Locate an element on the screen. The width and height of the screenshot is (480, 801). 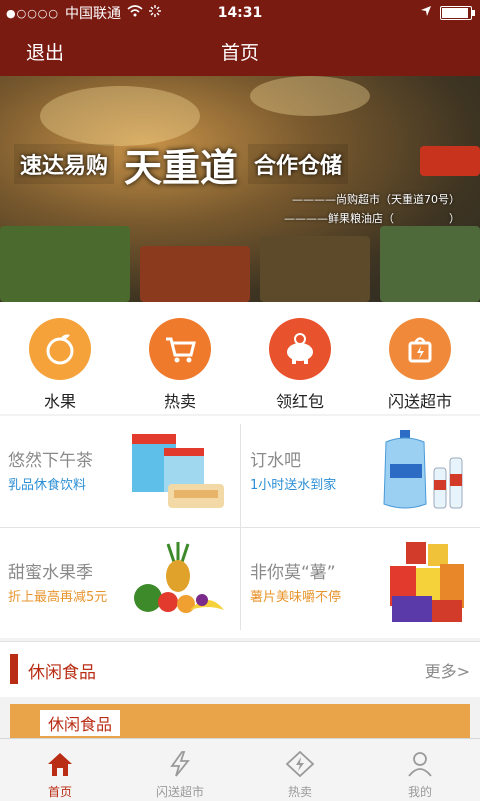
section-header-snacks: 休闲食品 更多> is located at coordinates (240, 669).